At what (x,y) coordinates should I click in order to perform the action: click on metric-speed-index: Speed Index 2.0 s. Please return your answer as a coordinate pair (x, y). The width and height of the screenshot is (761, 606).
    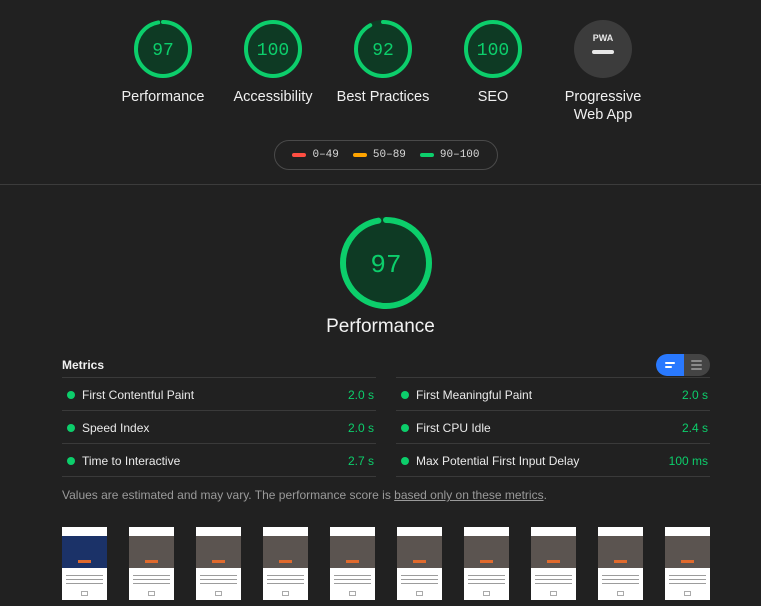
    Looking at the image, I should click on (219, 426).